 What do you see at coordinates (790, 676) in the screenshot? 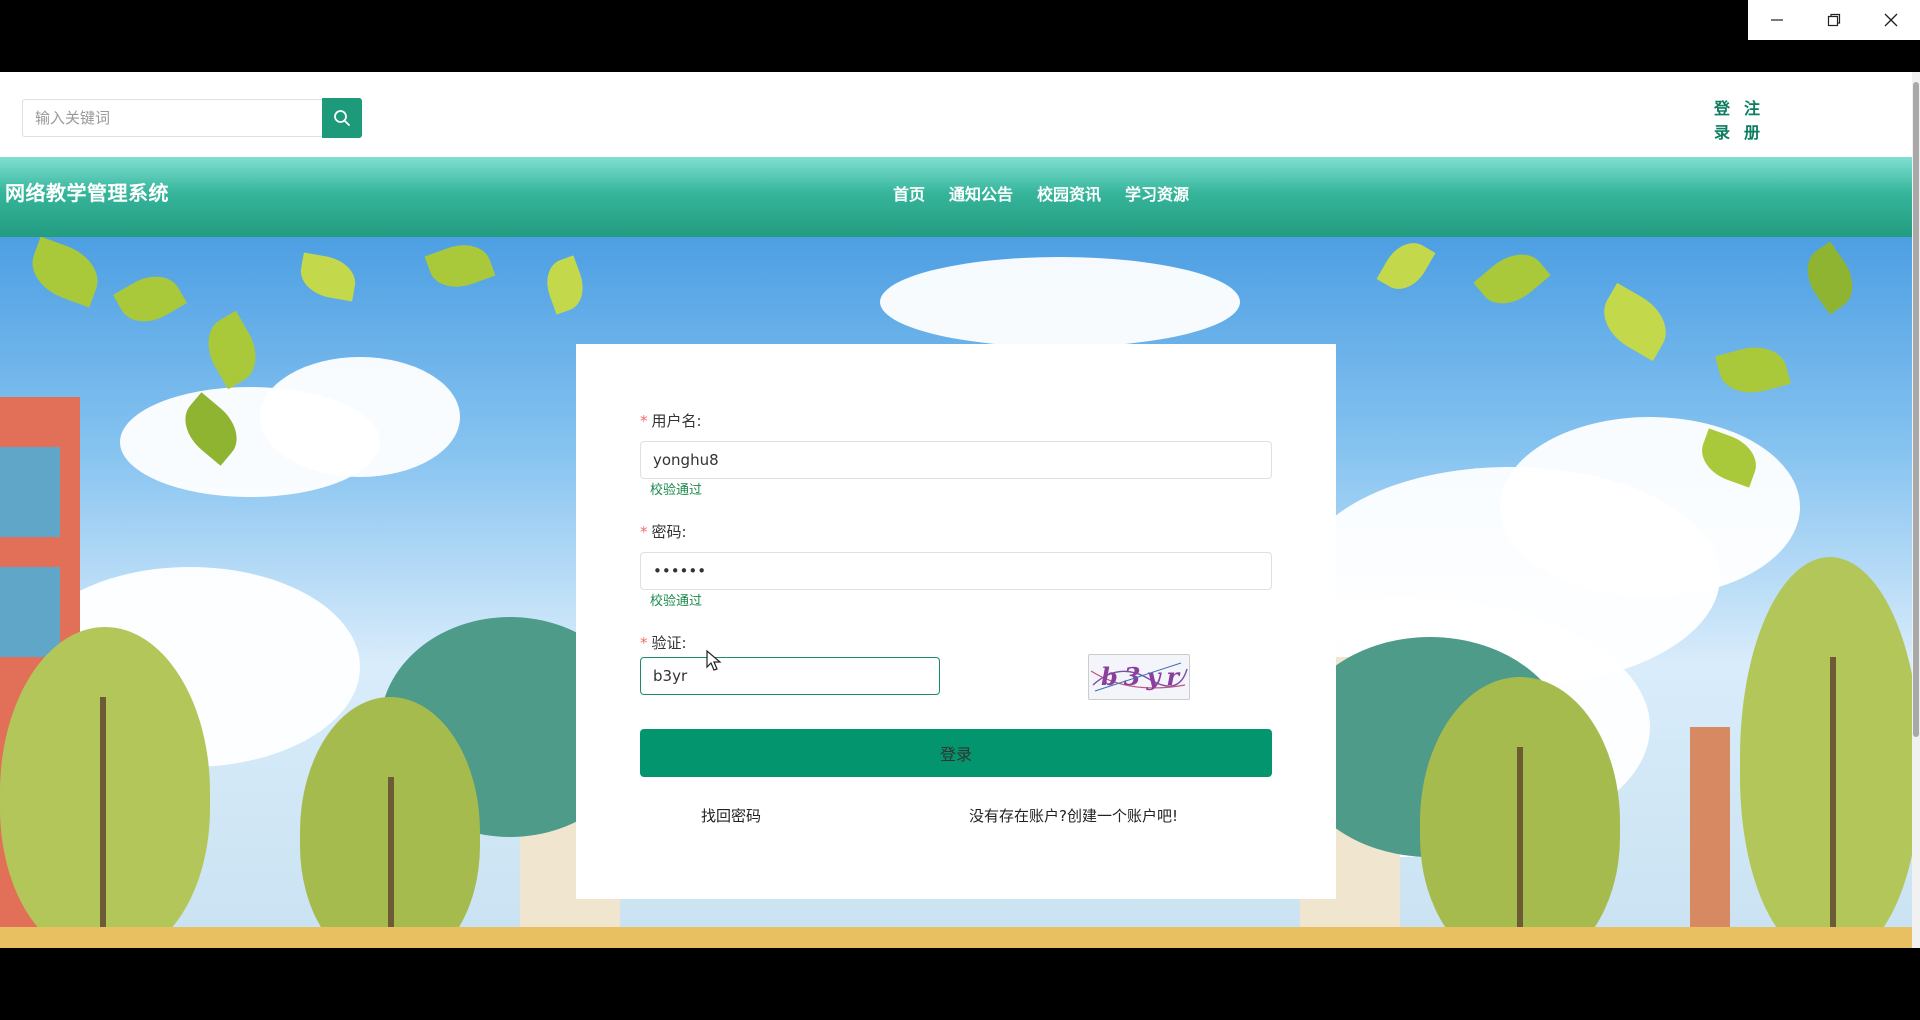
I see `captcha-input` at bounding box center [790, 676].